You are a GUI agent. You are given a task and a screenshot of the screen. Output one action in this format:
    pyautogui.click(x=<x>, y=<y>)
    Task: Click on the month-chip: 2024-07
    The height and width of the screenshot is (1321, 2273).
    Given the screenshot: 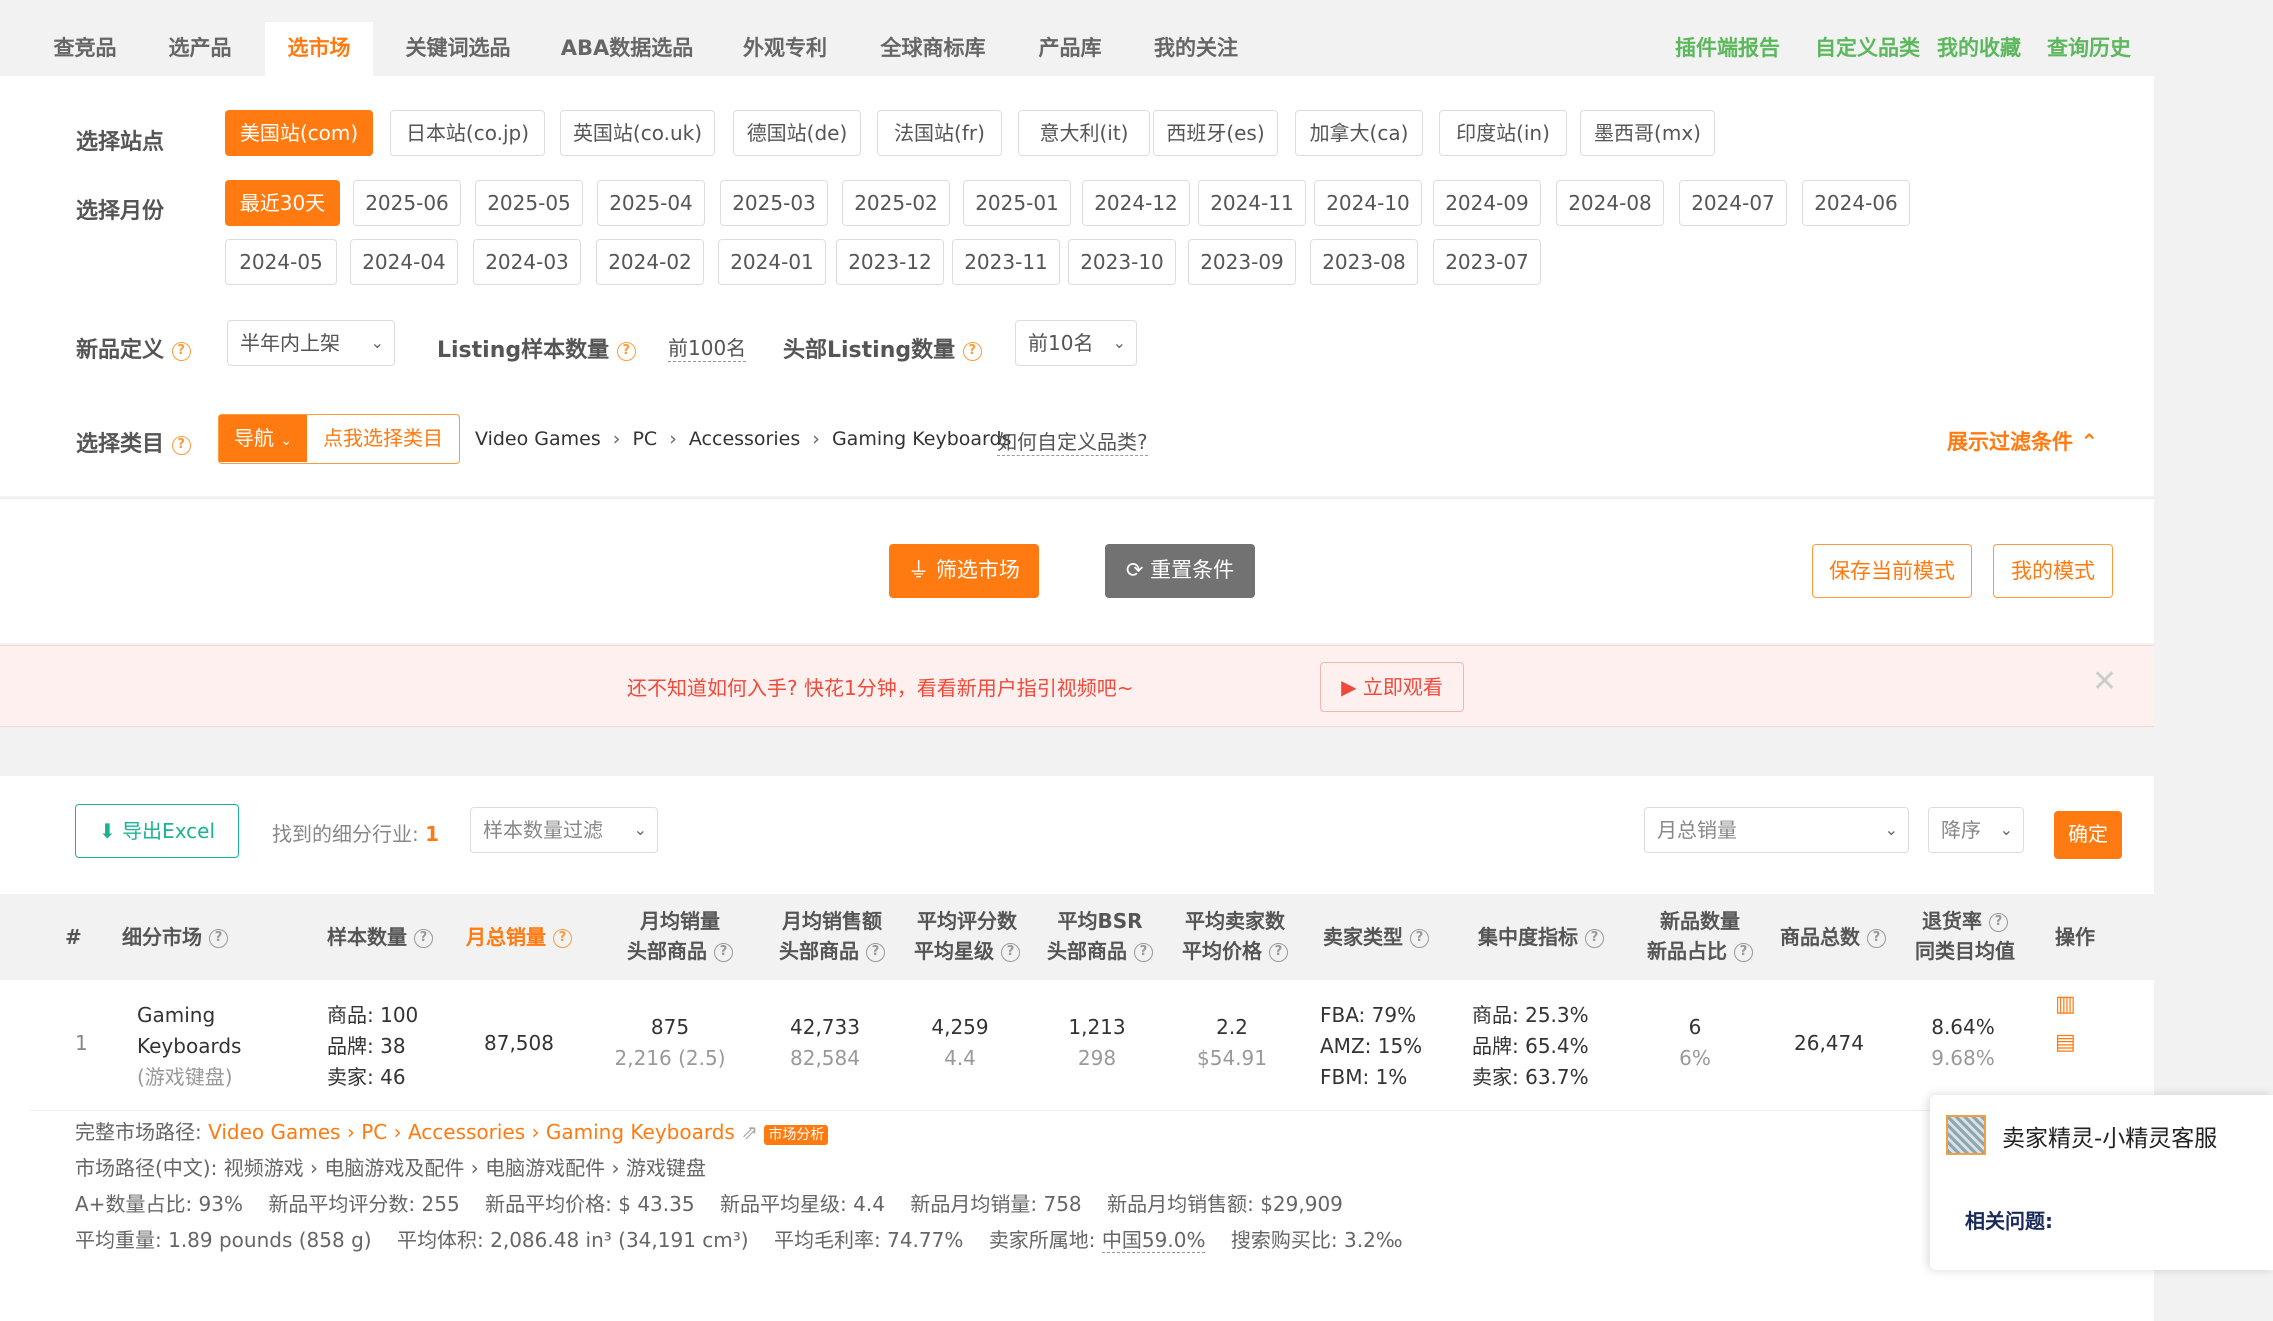 What is the action you would take?
    pyautogui.click(x=1733, y=203)
    